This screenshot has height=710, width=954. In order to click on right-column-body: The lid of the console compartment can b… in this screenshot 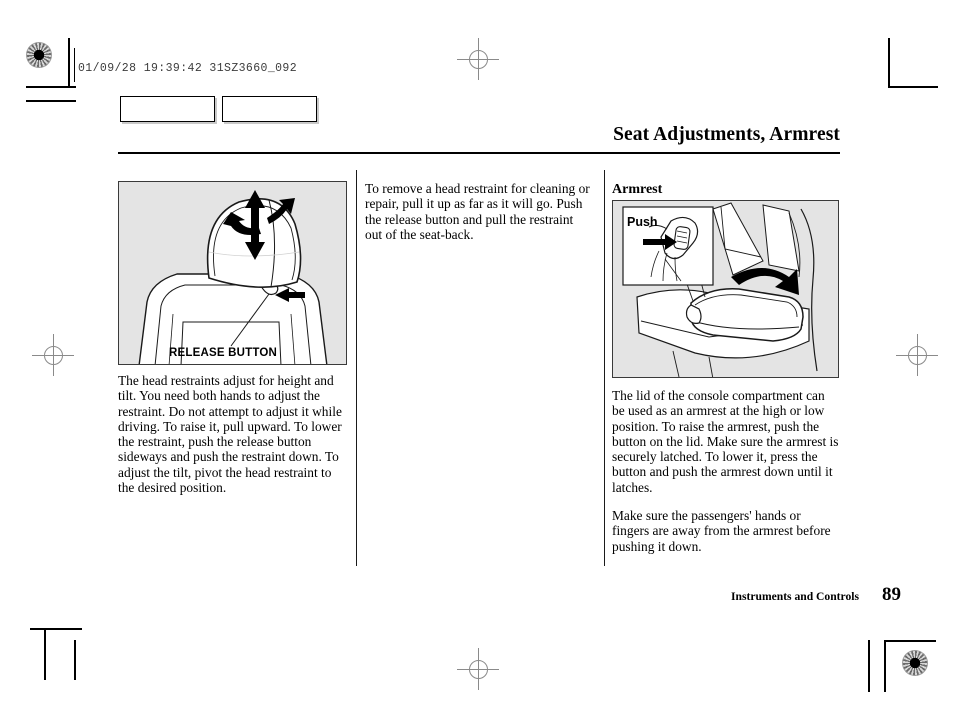, I will do `click(726, 477)`.